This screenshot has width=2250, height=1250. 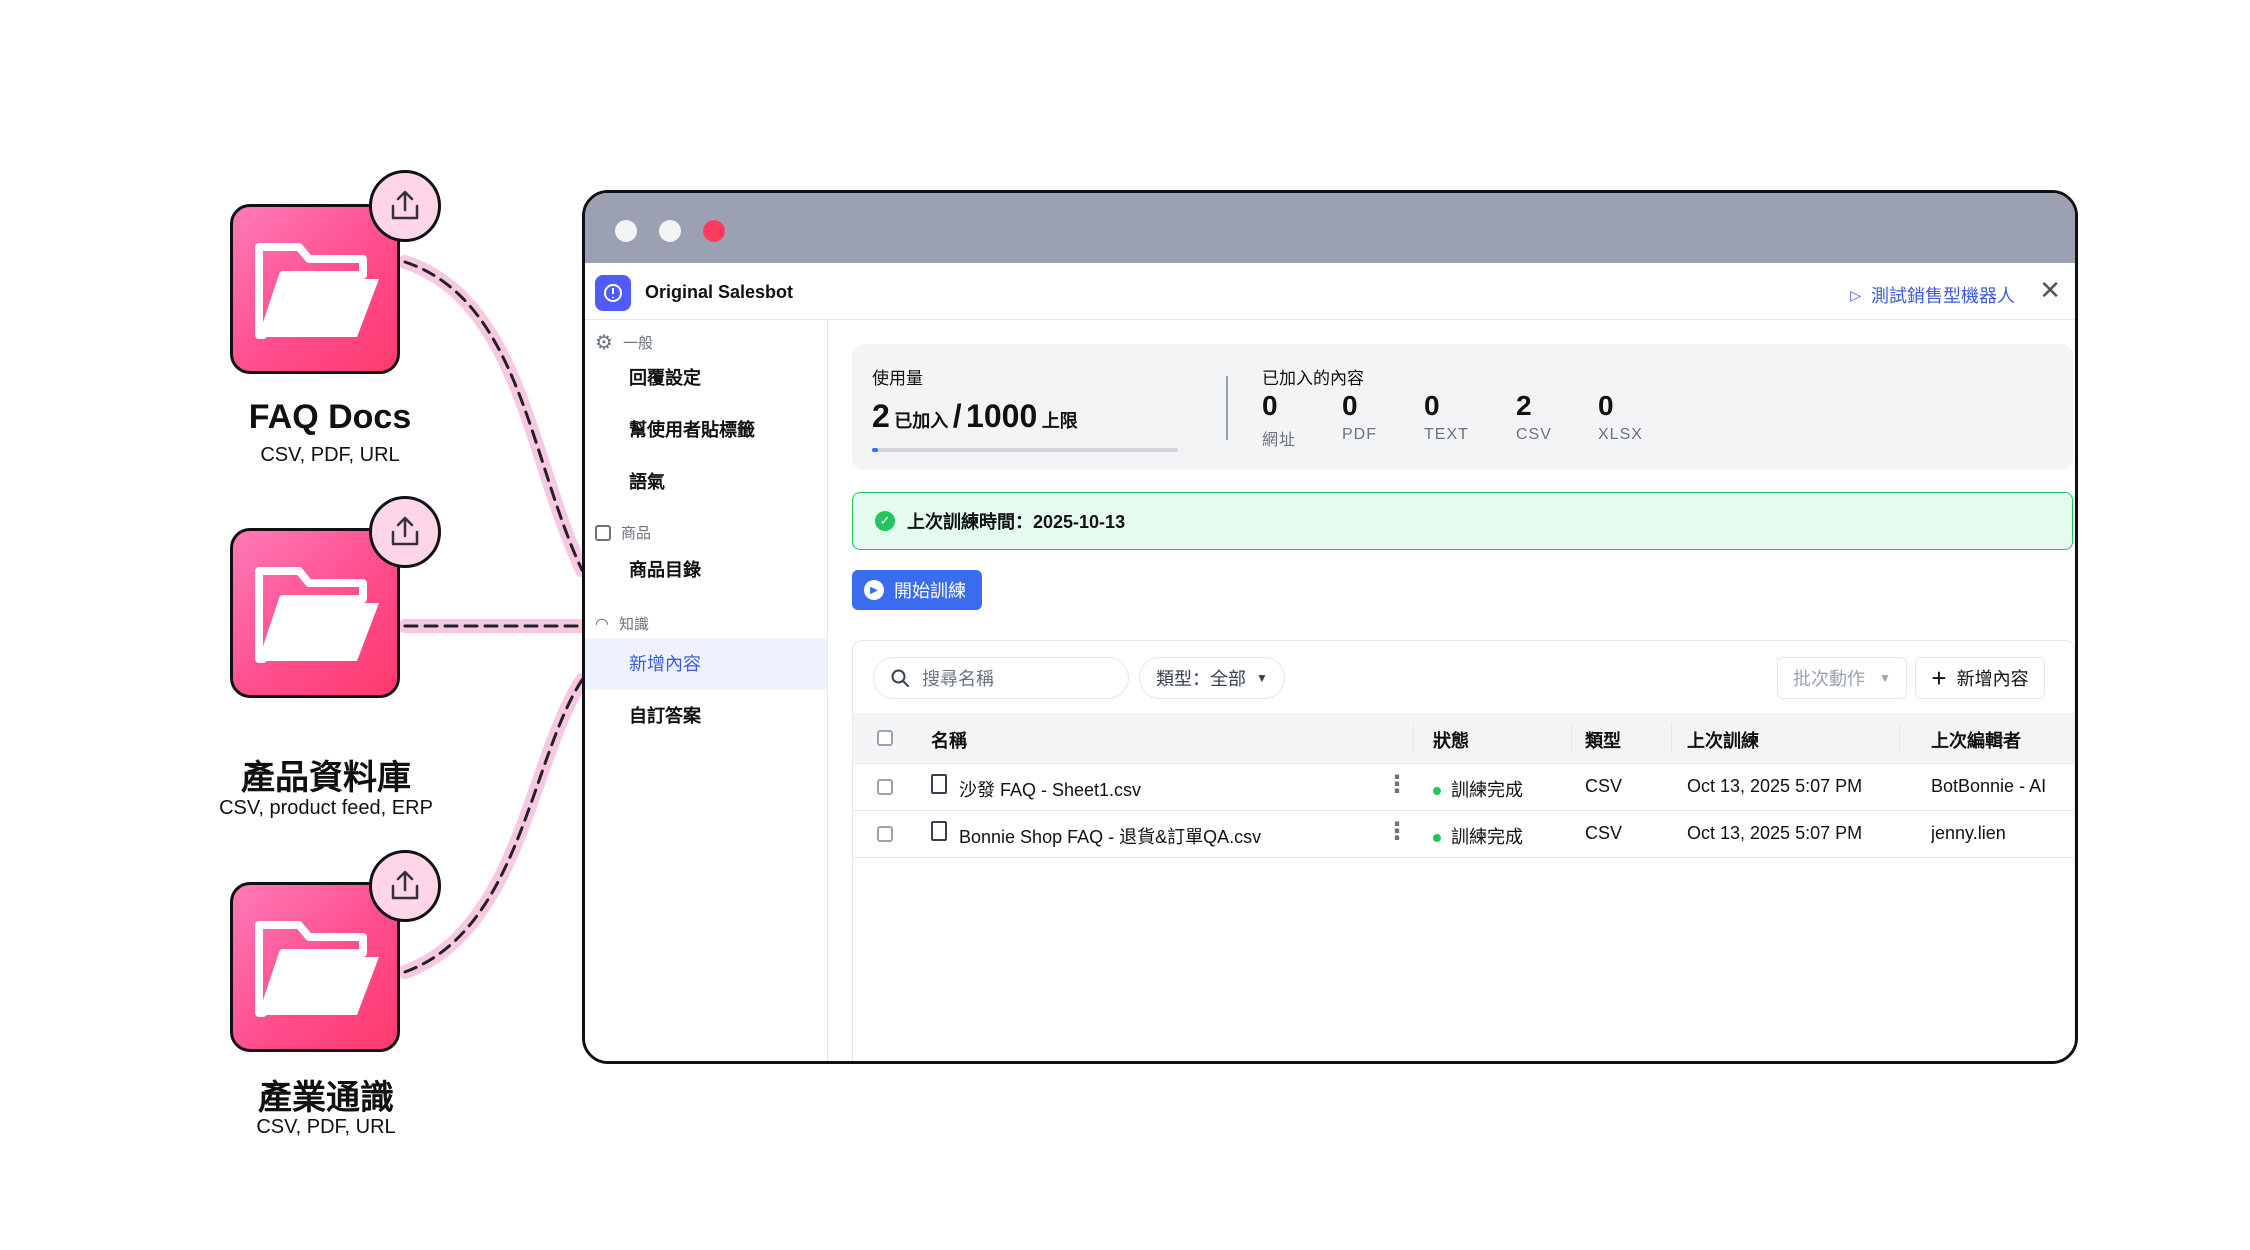 What do you see at coordinates (949, 740) in the screenshot?
I see `column-header-name: 名稱` at bounding box center [949, 740].